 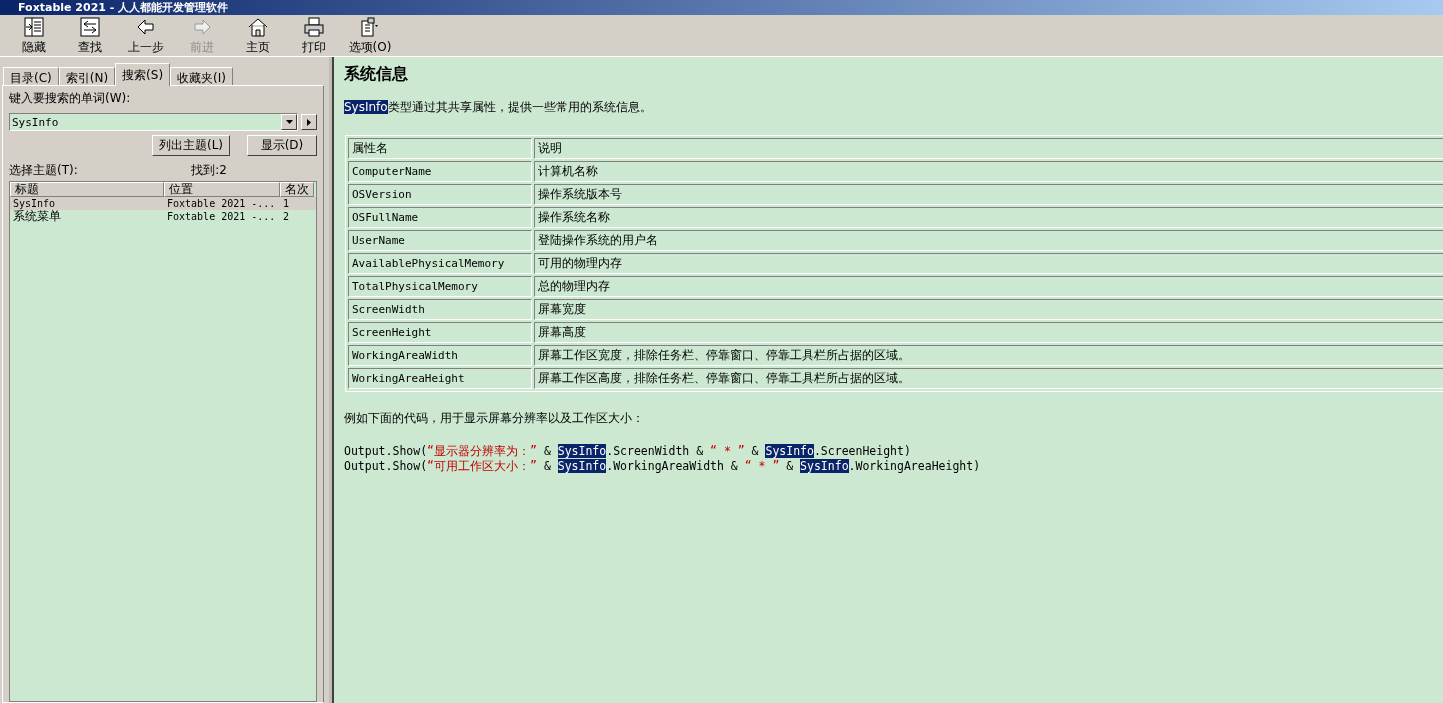 I want to click on table-cell: 操作系统名称, so click(x=988, y=217).